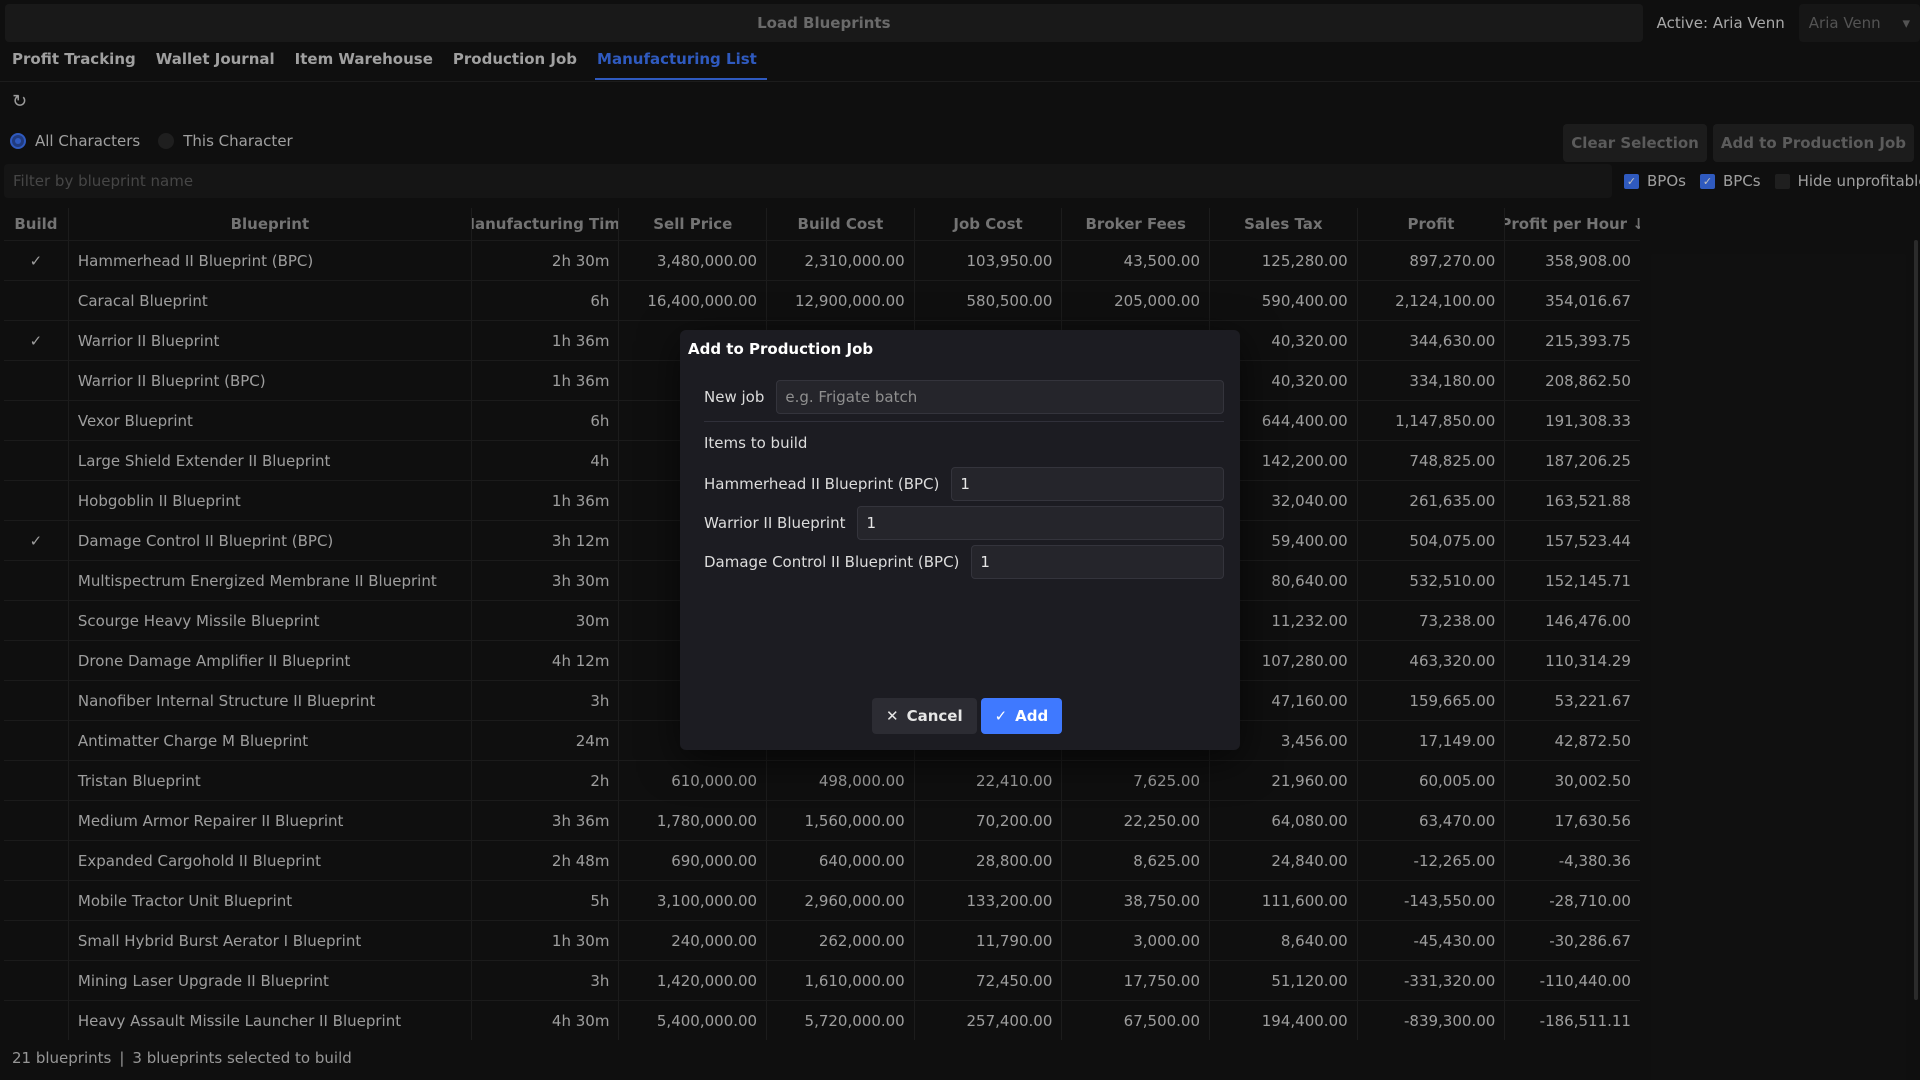 The height and width of the screenshot is (1080, 1920). What do you see at coordinates (734, 397) in the screenshot?
I see `new-job-label: New job` at bounding box center [734, 397].